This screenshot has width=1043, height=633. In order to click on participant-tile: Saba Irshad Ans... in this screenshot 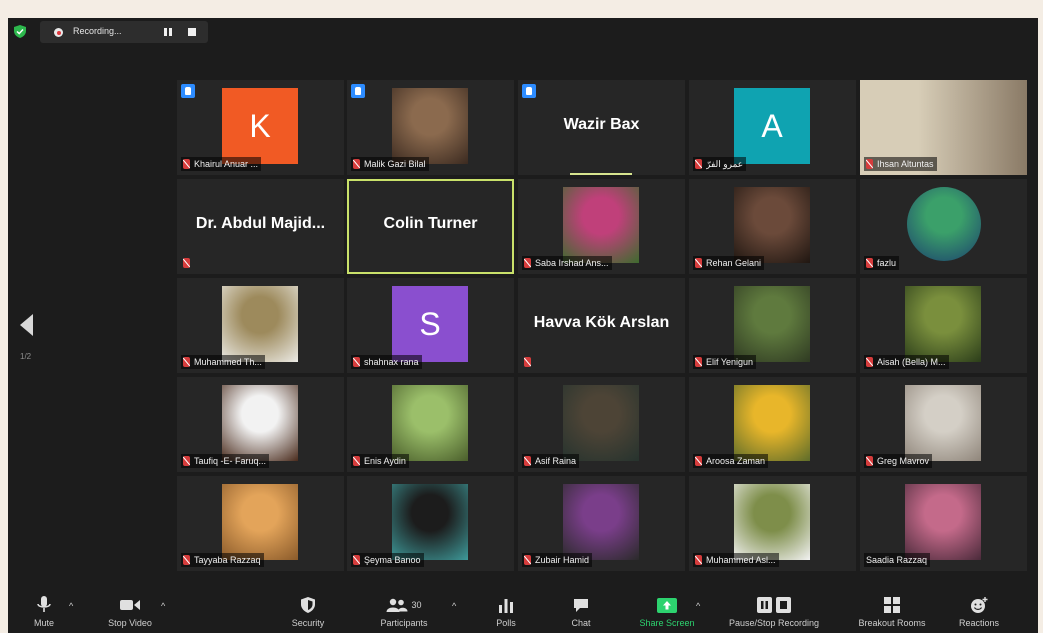, I will do `click(601, 226)`.